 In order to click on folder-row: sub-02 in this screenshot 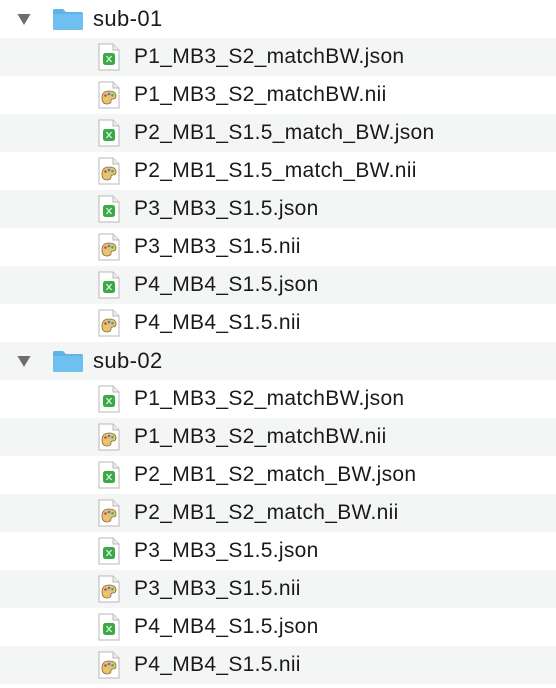, I will do `click(278, 361)`.